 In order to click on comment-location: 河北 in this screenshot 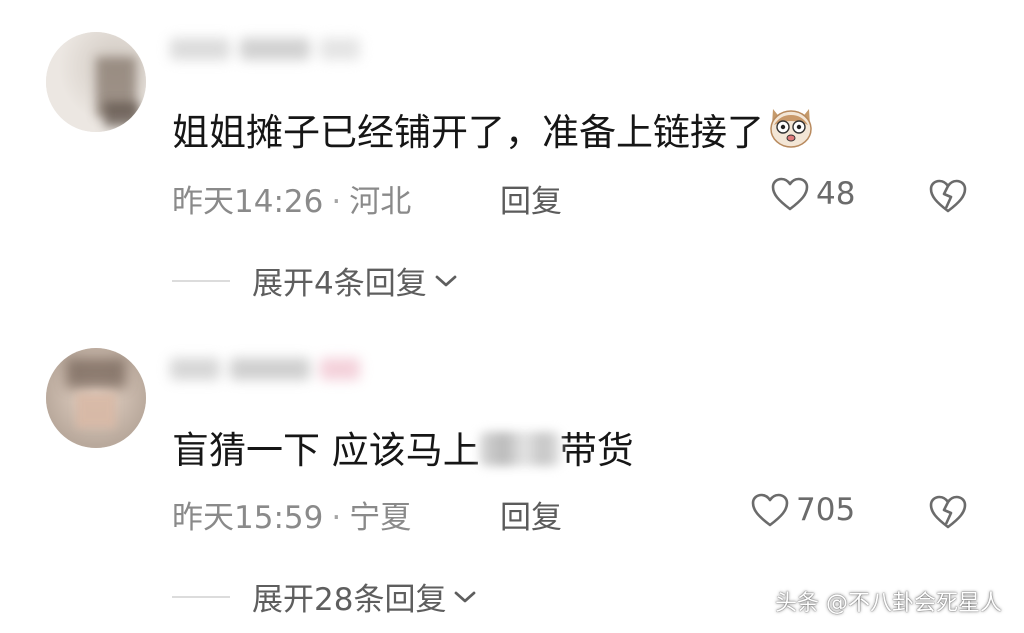, I will do `click(380, 202)`.